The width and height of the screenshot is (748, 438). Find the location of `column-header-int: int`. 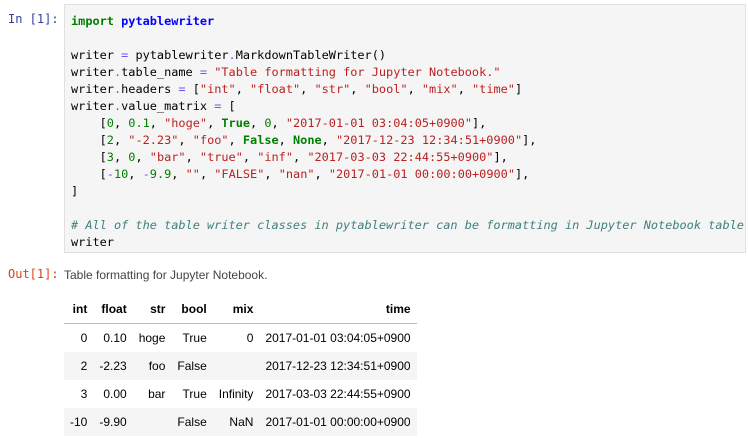

column-header-int: int is located at coordinates (79, 309).